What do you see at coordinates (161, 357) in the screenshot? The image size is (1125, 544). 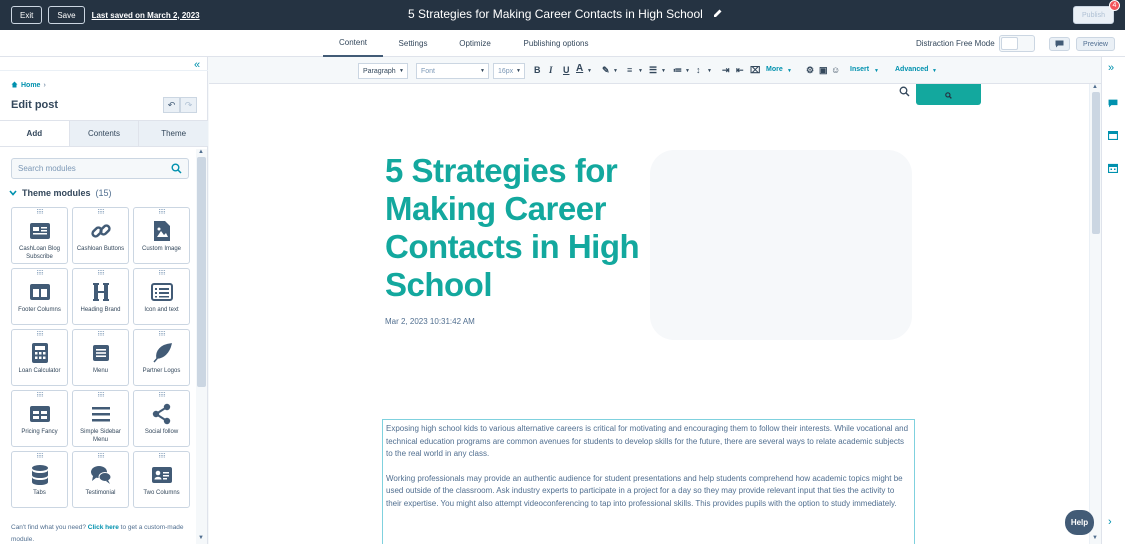 I see `module-partner-logos: ⠿⠿ Partner Logos` at bounding box center [161, 357].